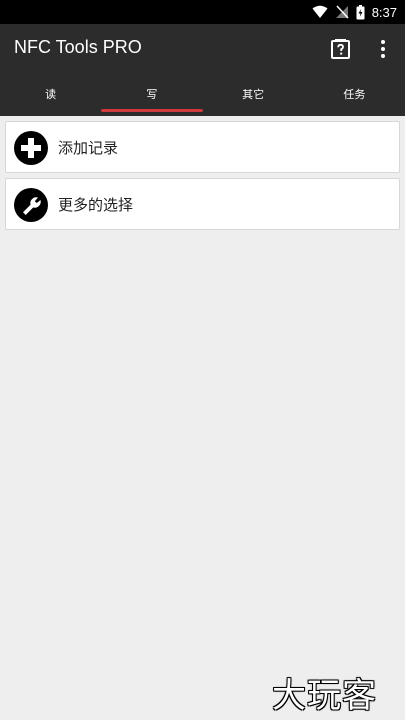  I want to click on app-bar: NFC Tools PRO, so click(202, 49).